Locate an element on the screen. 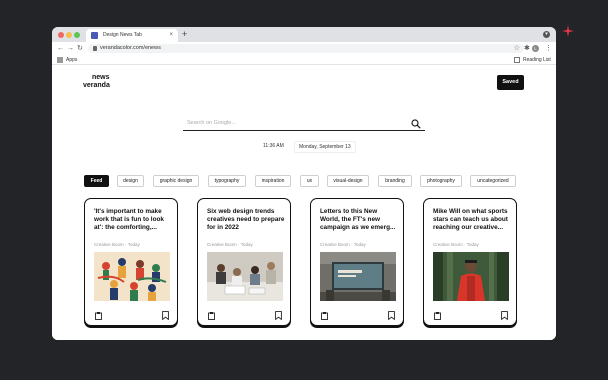  browser-toolbar: ← → ↻ verandacolor.com/enews ☆ ✱ L ⋮ is located at coordinates (304, 48).